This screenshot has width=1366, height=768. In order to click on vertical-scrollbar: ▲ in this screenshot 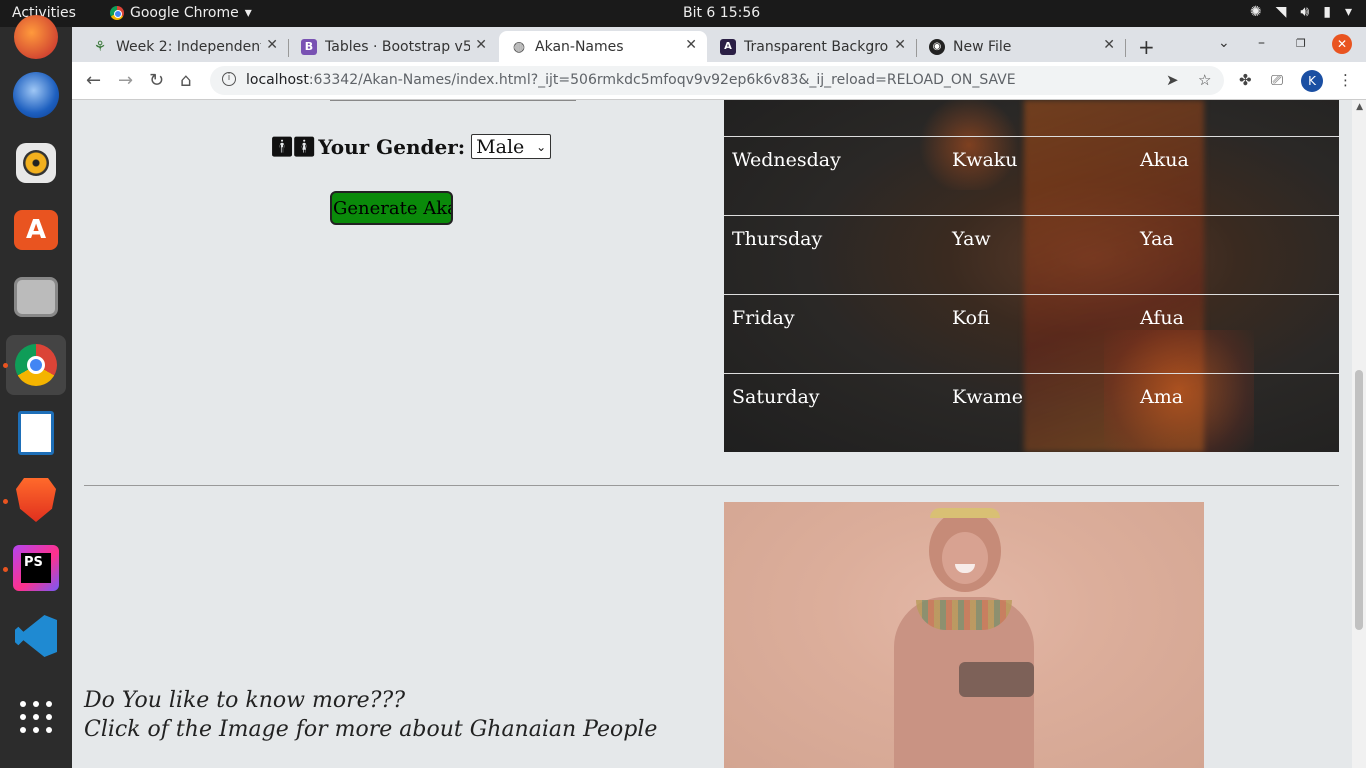, I will do `click(1359, 434)`.